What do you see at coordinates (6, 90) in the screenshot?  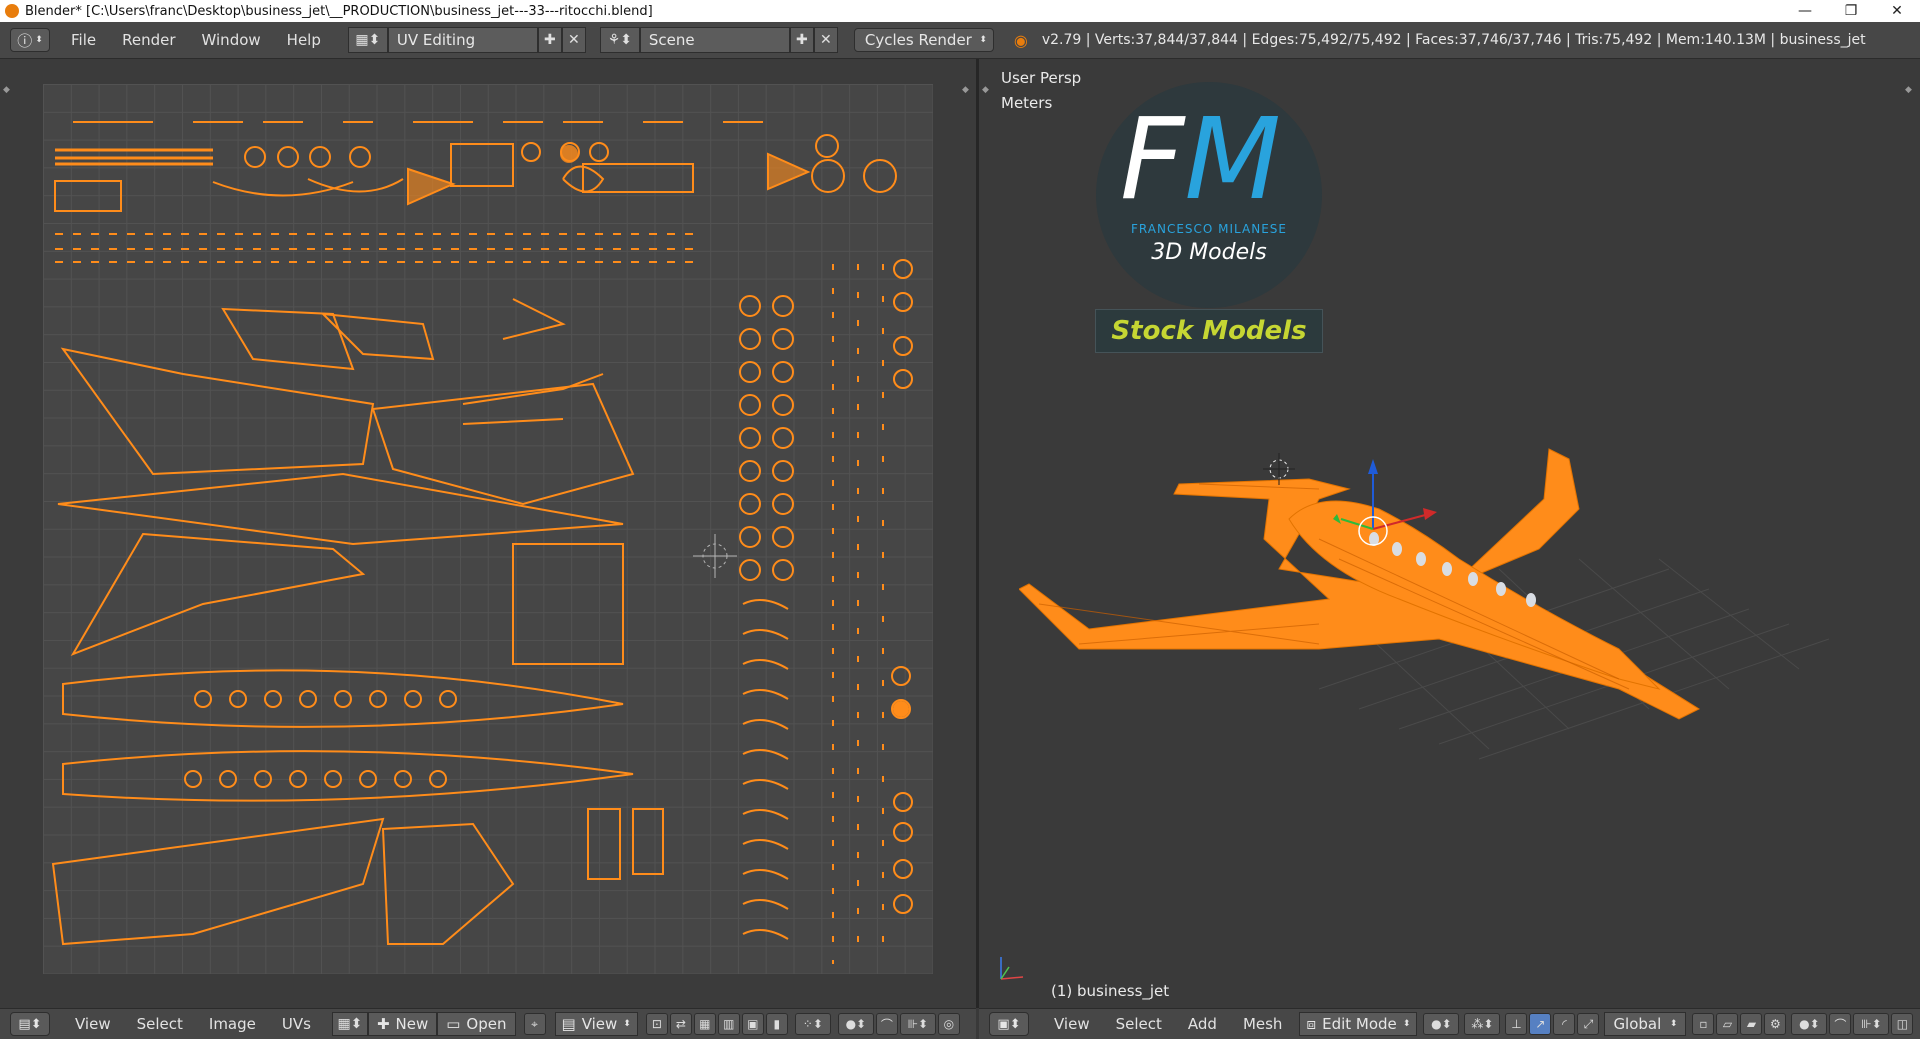 I see `left-region-toggle-icon: ◆` at bounding box center [6, 90].